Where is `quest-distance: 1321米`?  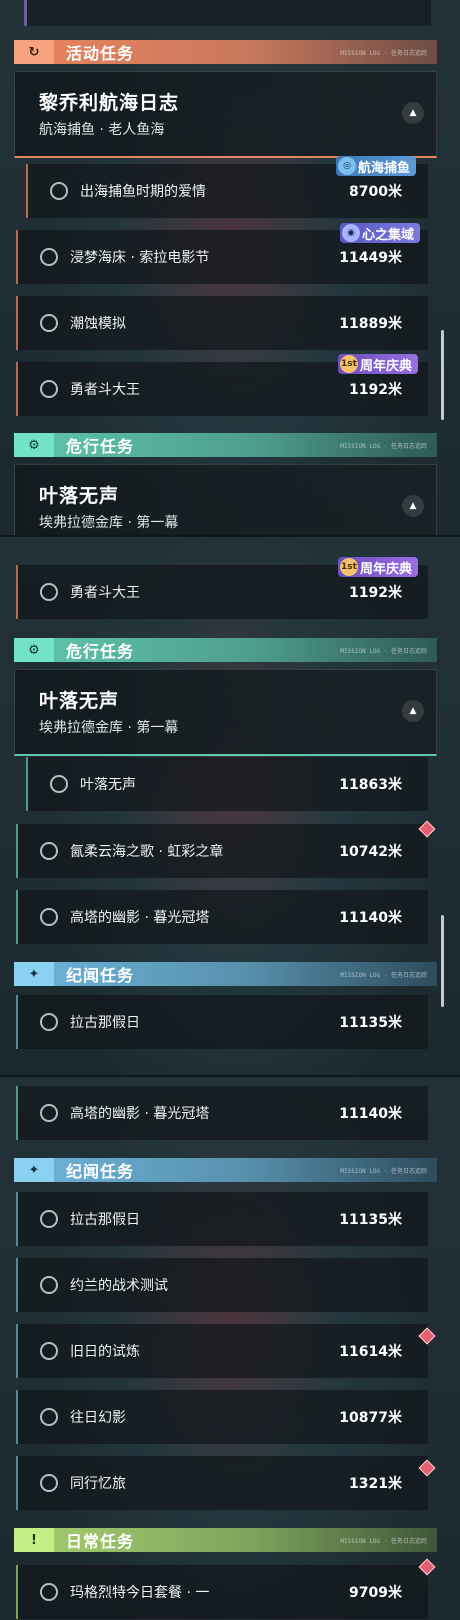 quest-distance: 1321米 is located at coordinates (375, 1484).